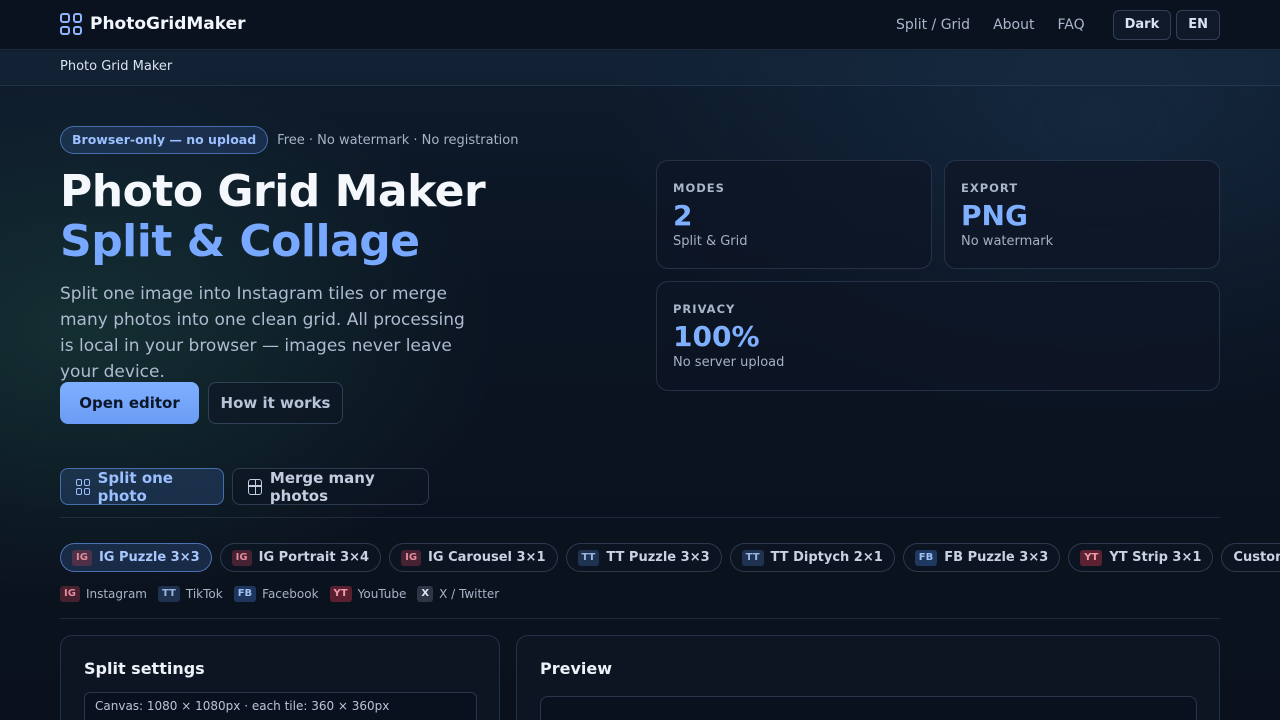  What do you see at coordinates (683, 215) in the screenshot?
I see `stat-value: 2` at bounding box center [683, 215].